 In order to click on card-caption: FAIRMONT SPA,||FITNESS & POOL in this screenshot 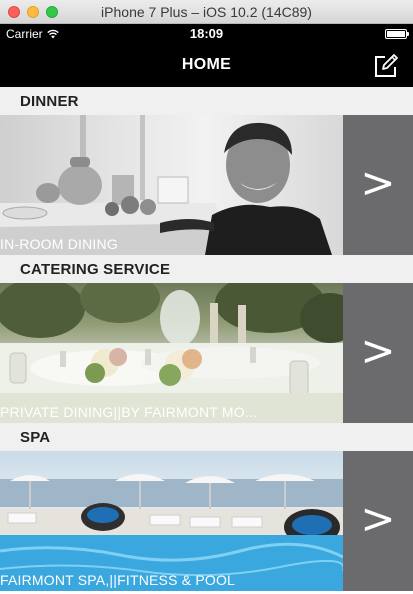, I will do `click(118, 580)`.